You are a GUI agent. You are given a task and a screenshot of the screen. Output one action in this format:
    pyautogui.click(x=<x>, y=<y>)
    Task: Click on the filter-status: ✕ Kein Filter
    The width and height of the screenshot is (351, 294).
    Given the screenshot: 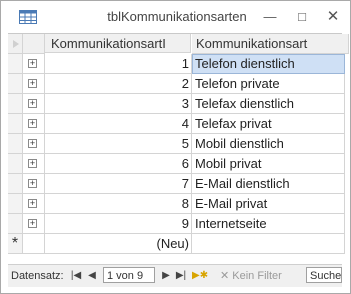 What is the action you would take?
    pyautogui.click(x=251, y=275)
    